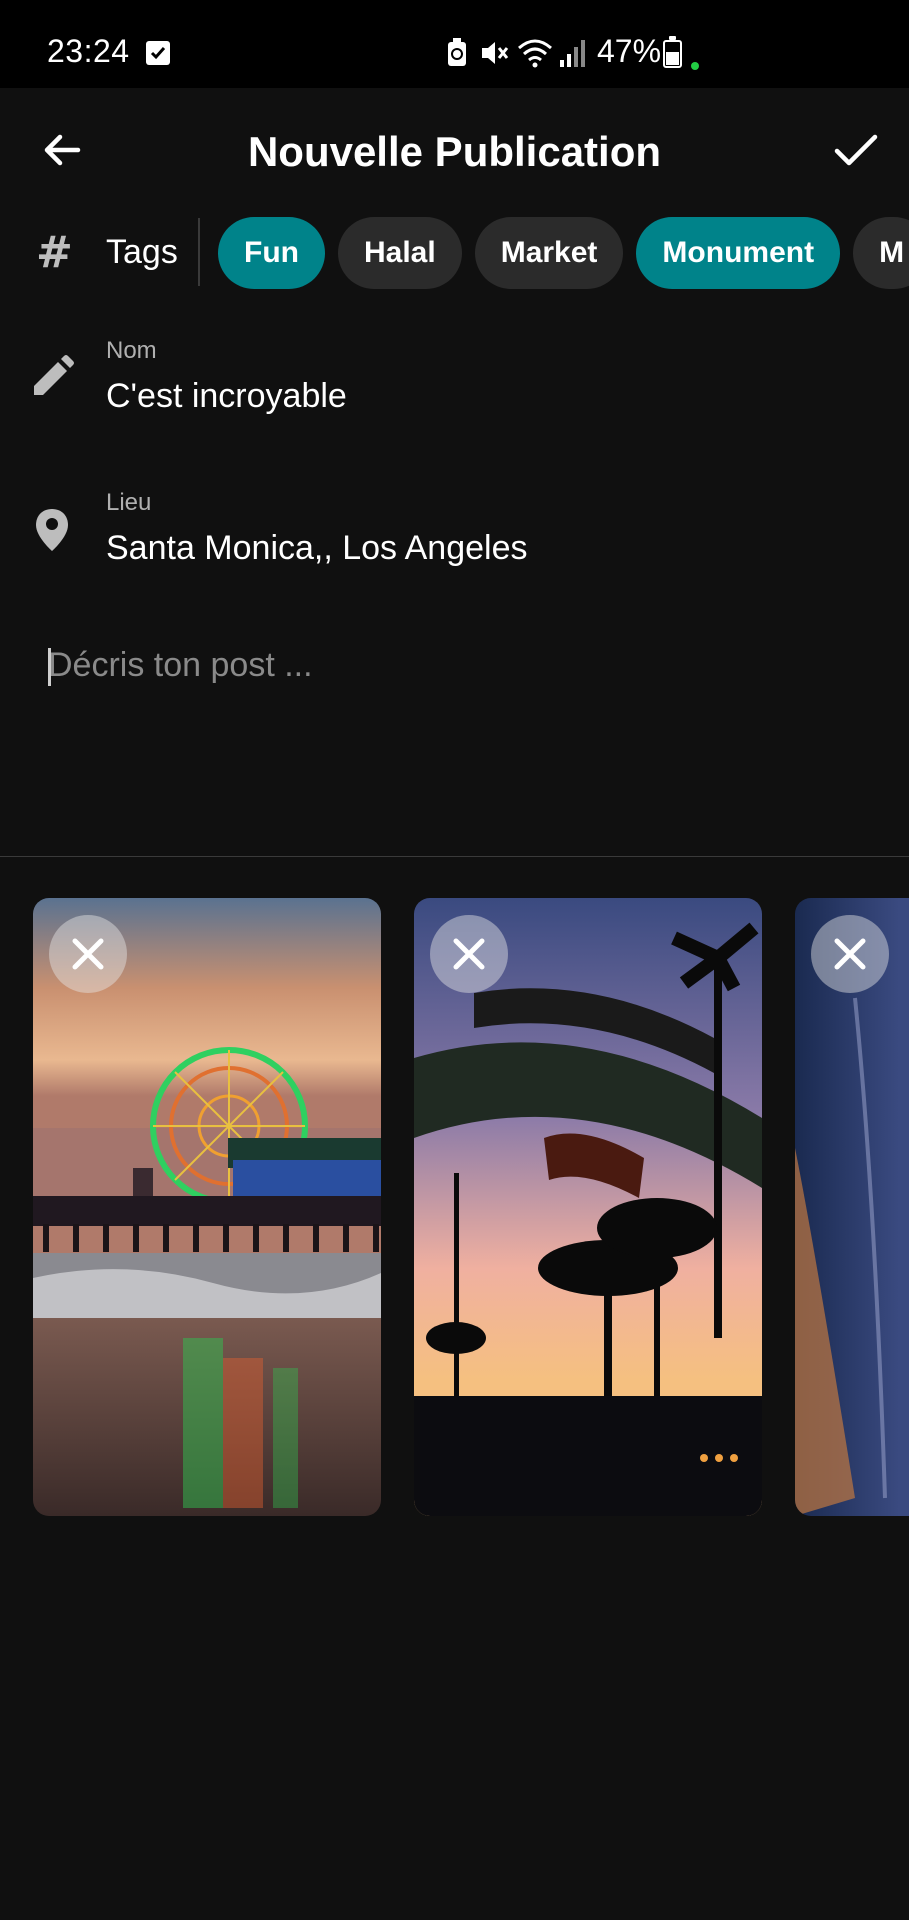  What do you see at coordinates (226, 396) in the screenshot?
I see `name-field-value: C'est incroyable` at bounding box center [226, 396].